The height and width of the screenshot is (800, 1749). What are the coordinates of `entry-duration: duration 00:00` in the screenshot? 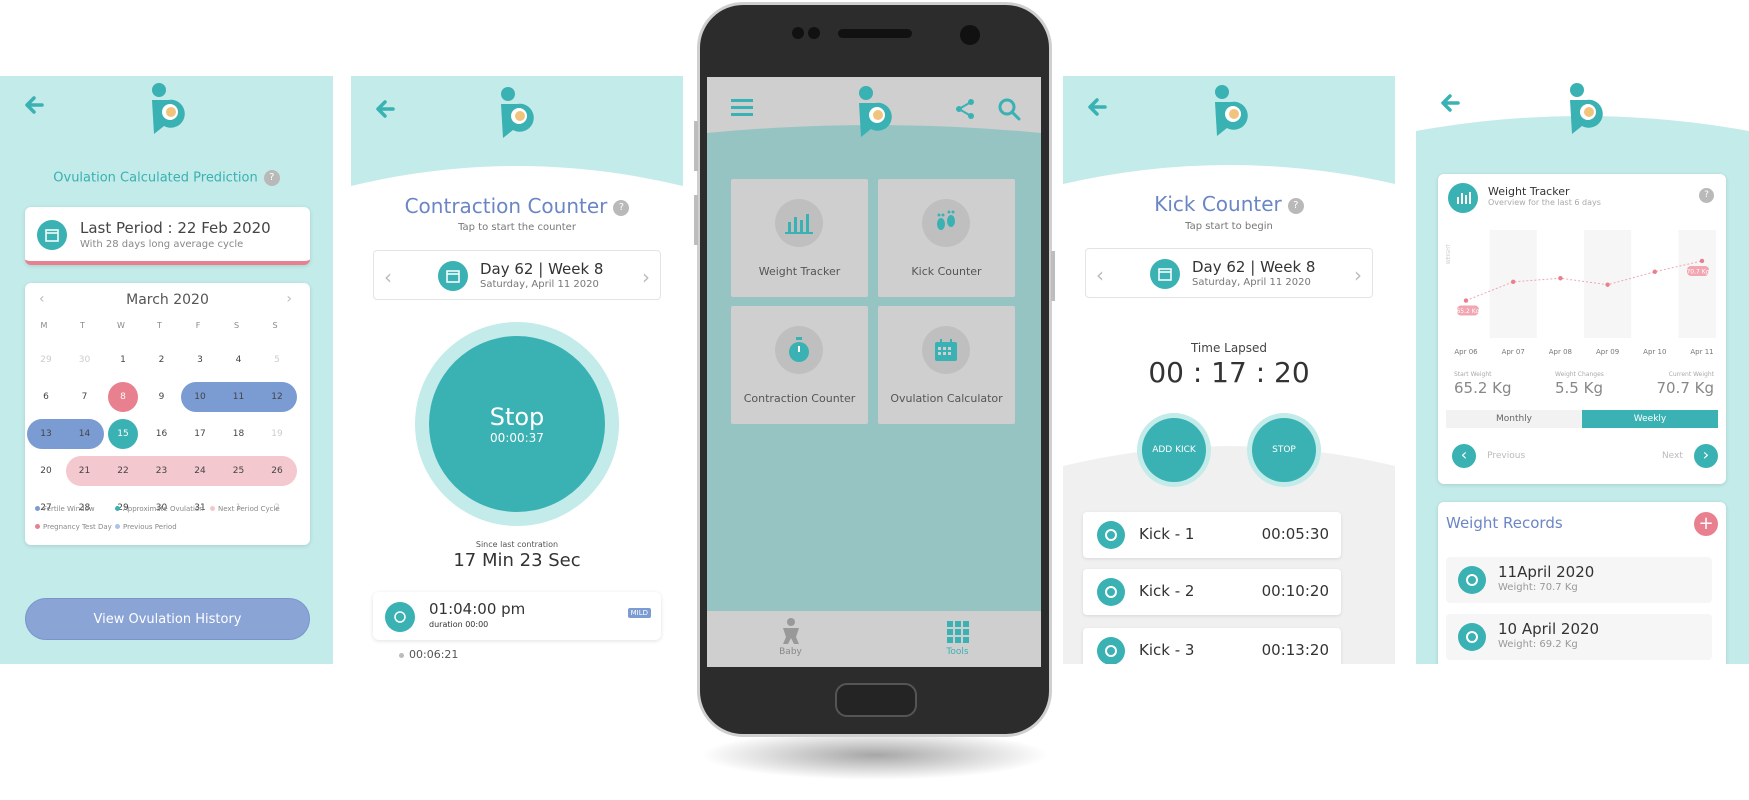 It's located at (459, 624).